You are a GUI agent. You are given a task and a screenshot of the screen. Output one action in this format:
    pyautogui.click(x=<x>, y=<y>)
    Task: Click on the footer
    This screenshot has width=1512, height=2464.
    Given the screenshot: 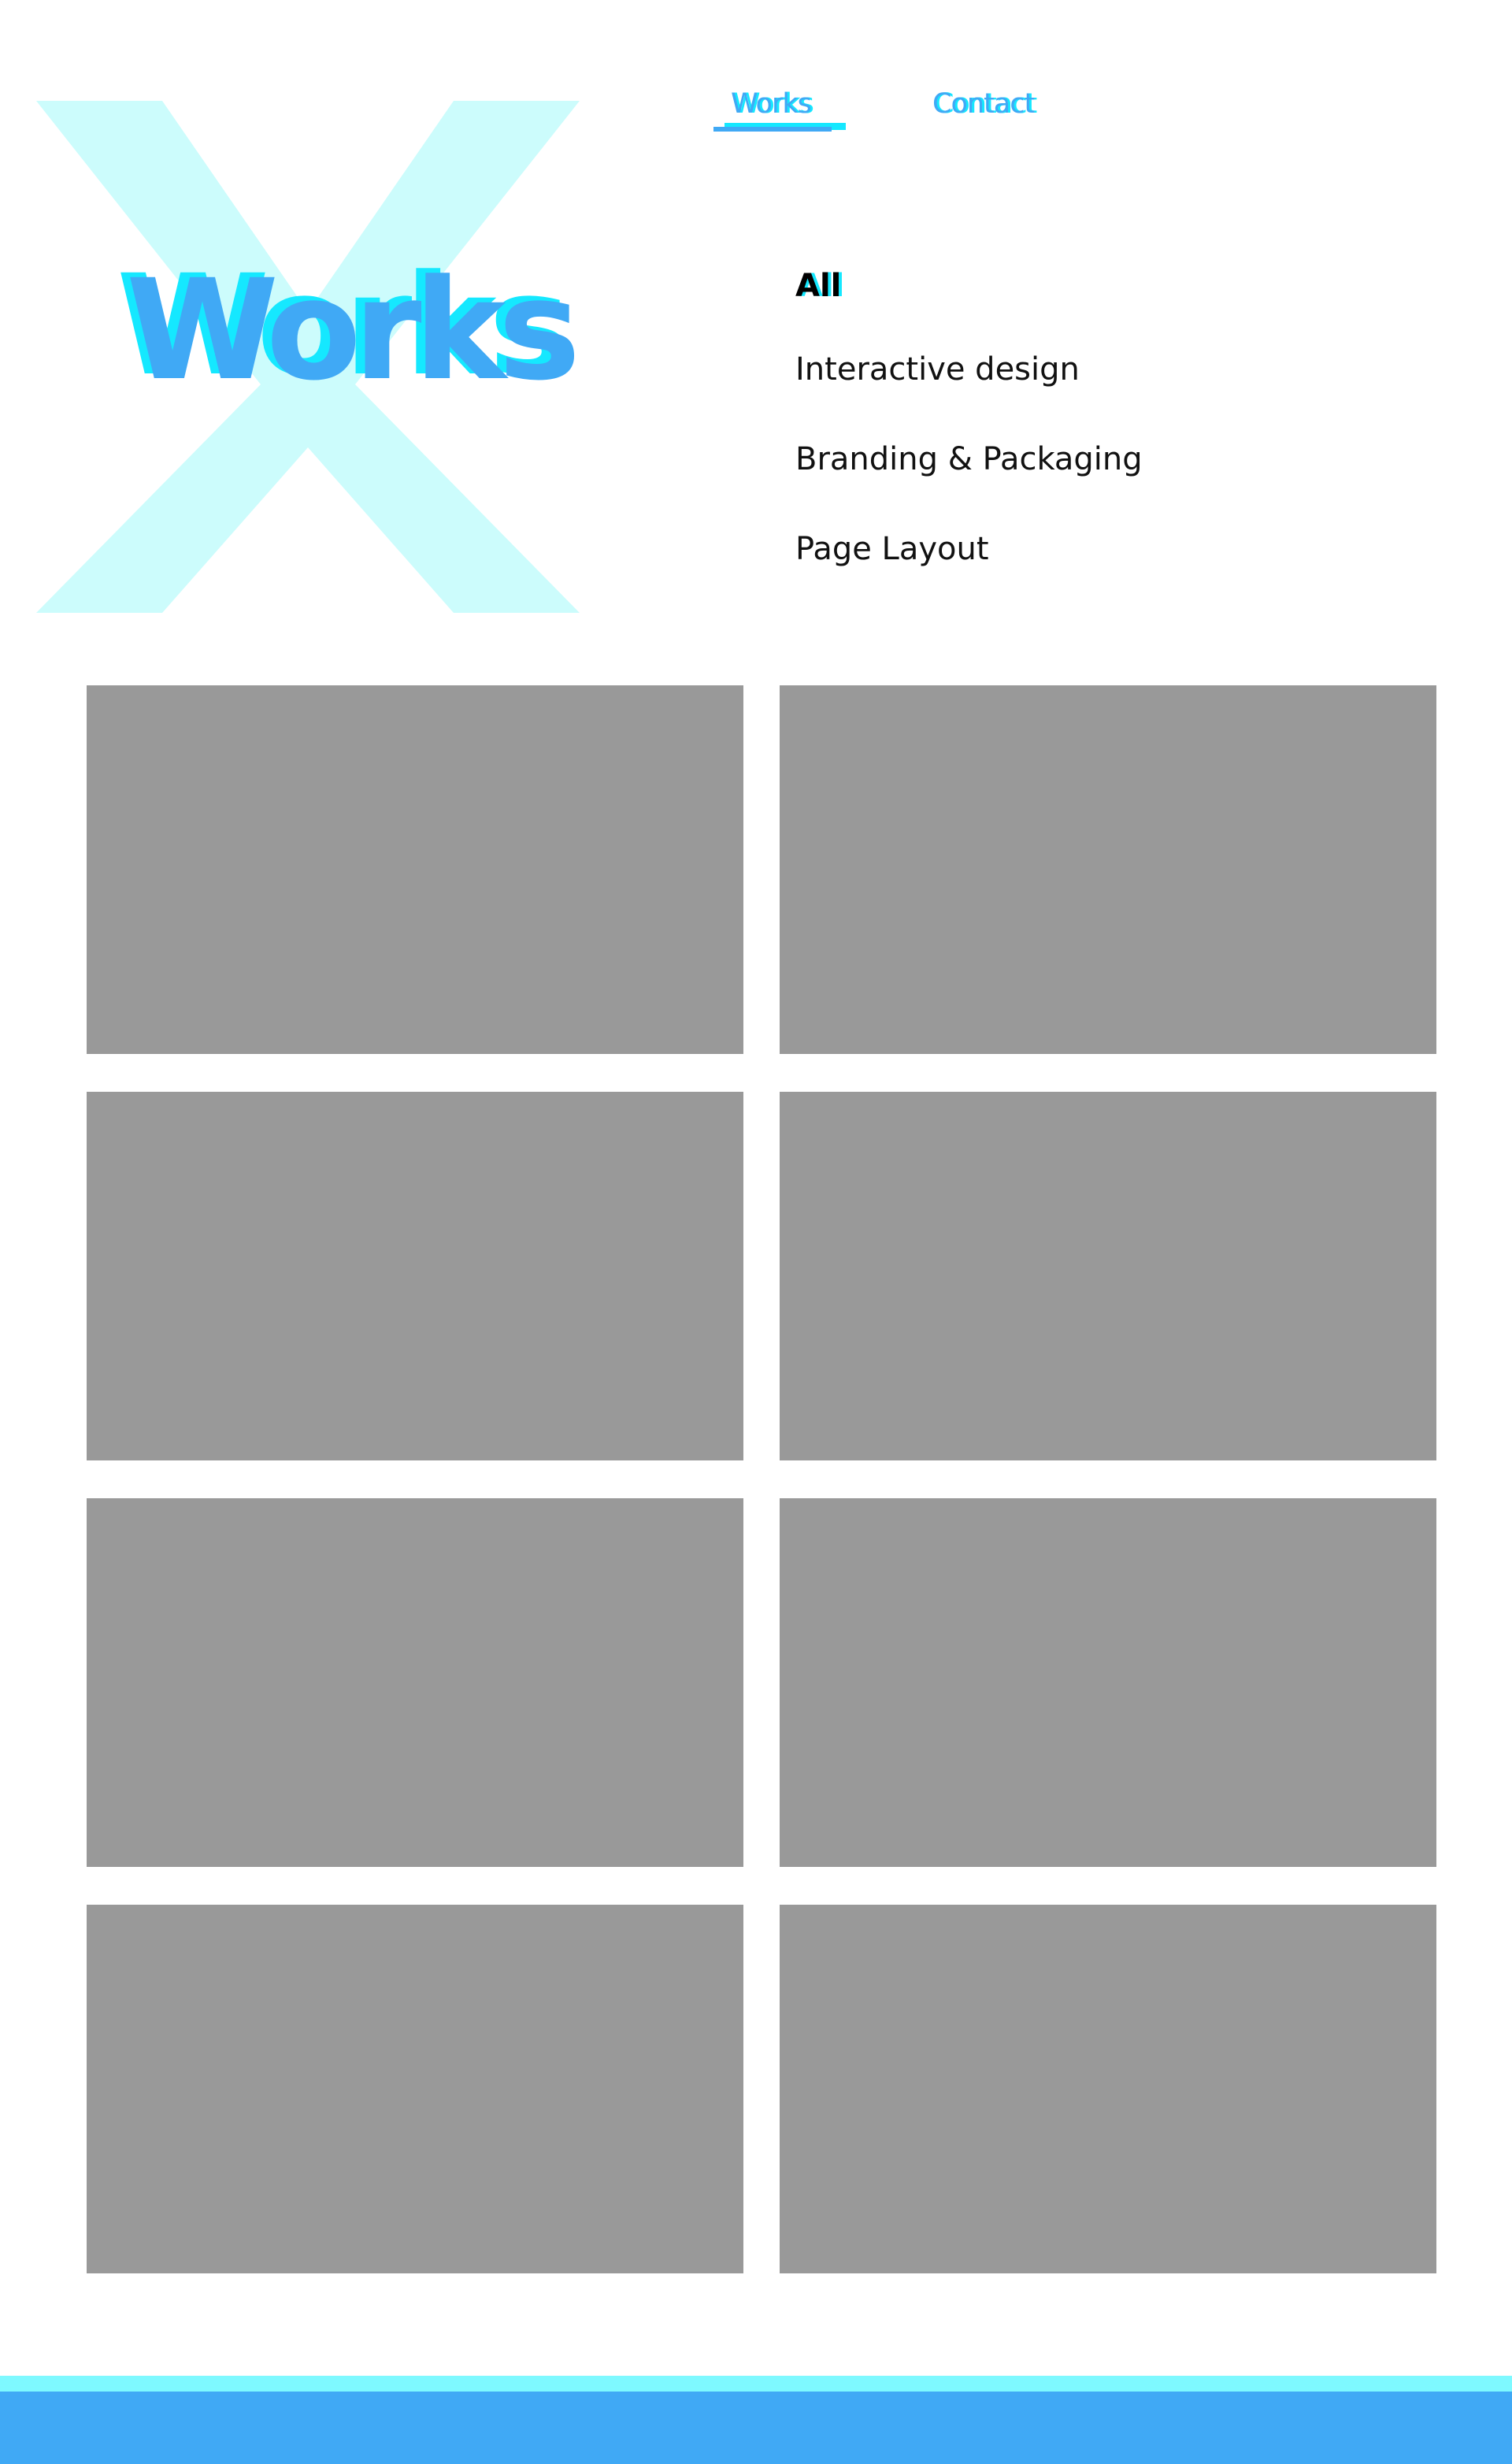 What is the action you would take?
    pyautogui.click(x=756, y=2420)
    